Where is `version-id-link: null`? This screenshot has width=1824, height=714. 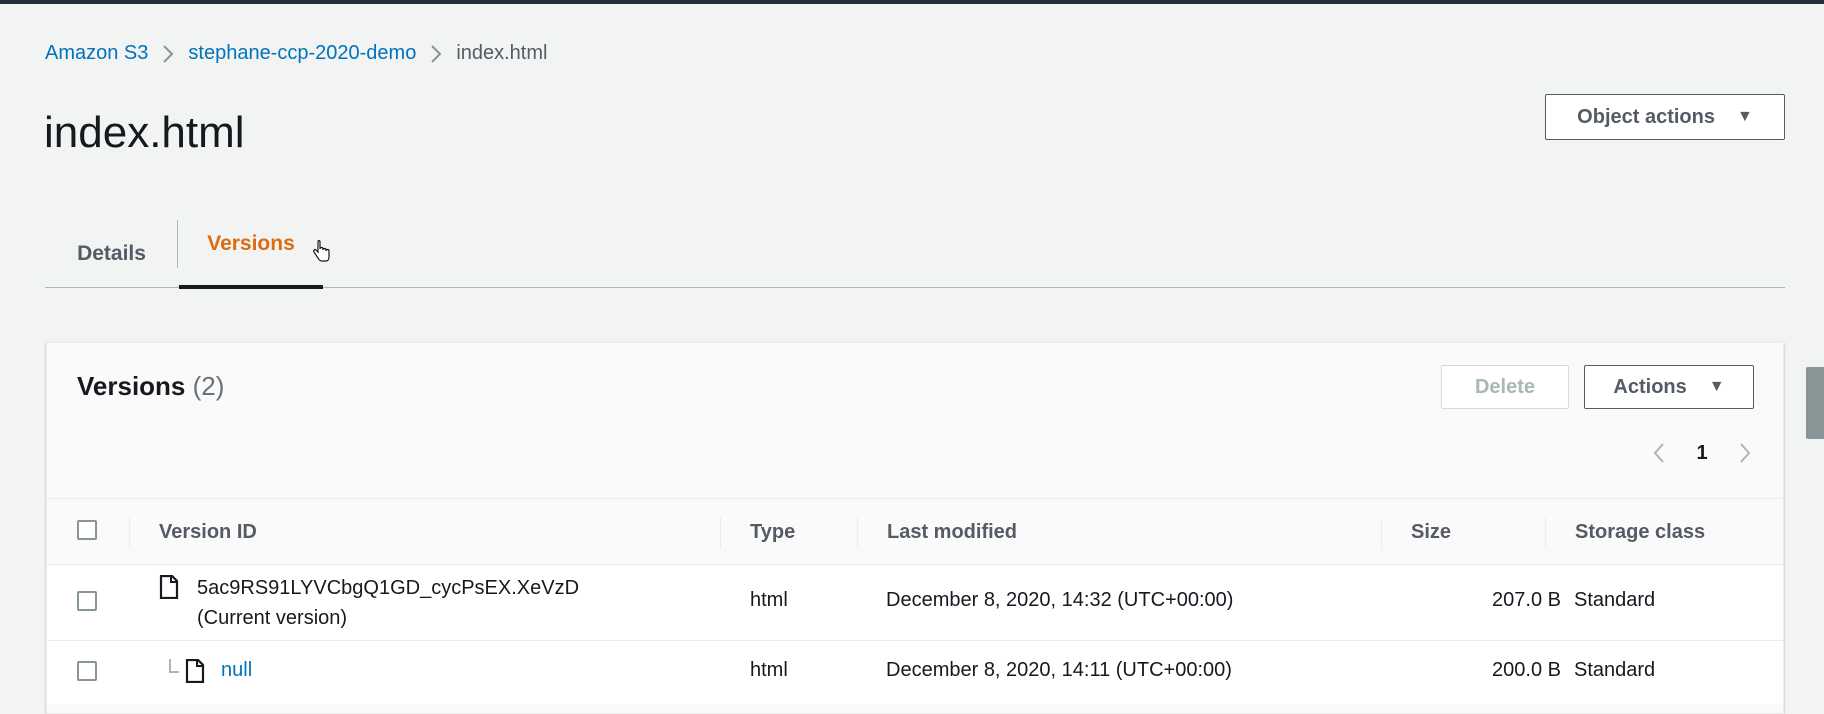
version-id-link: null is located at coordinates (236, 670).